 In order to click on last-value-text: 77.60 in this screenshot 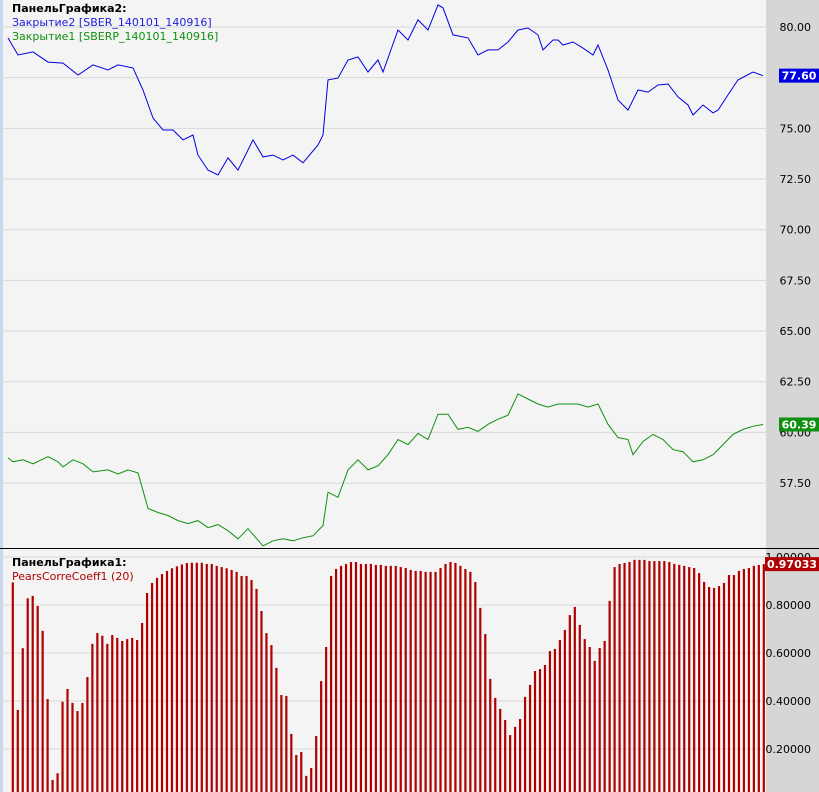, I will do `click(799, 76)`.